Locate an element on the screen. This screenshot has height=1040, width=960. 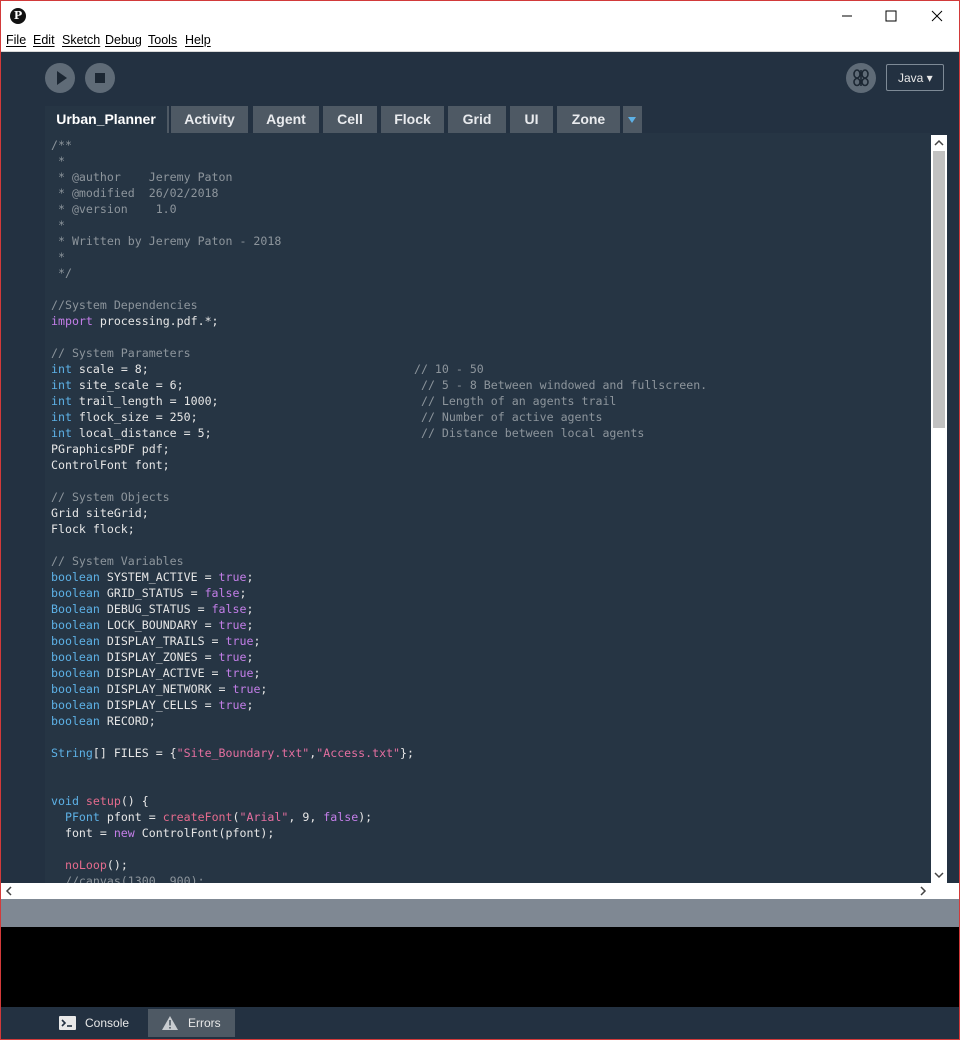
code-token: processing.pdf.*; is located at coordinates (155, 321).